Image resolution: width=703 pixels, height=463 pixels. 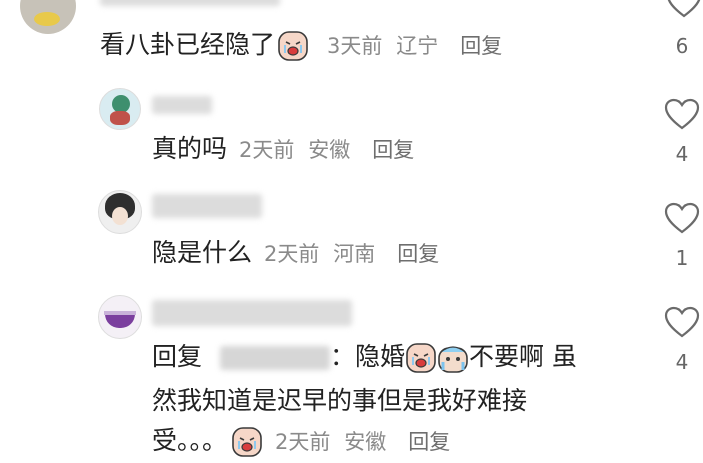 What do you see at coordinates (177, 356) in the screenshot?
I see `reply-prefix: 回复` at bounding box center [177, 356].